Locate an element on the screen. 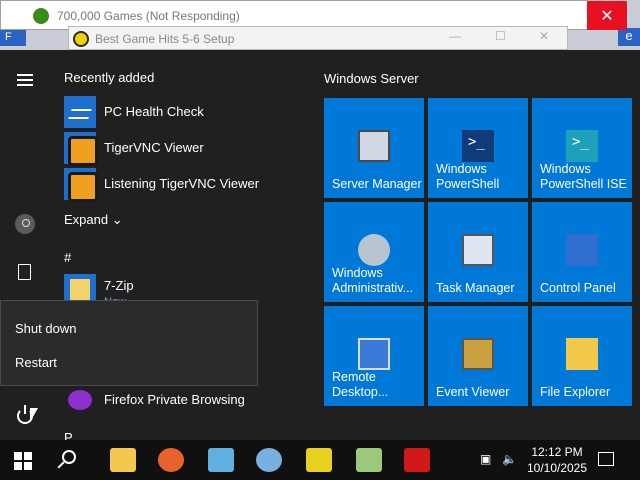  hash-group-header: # is located at coordinates (67, 257).